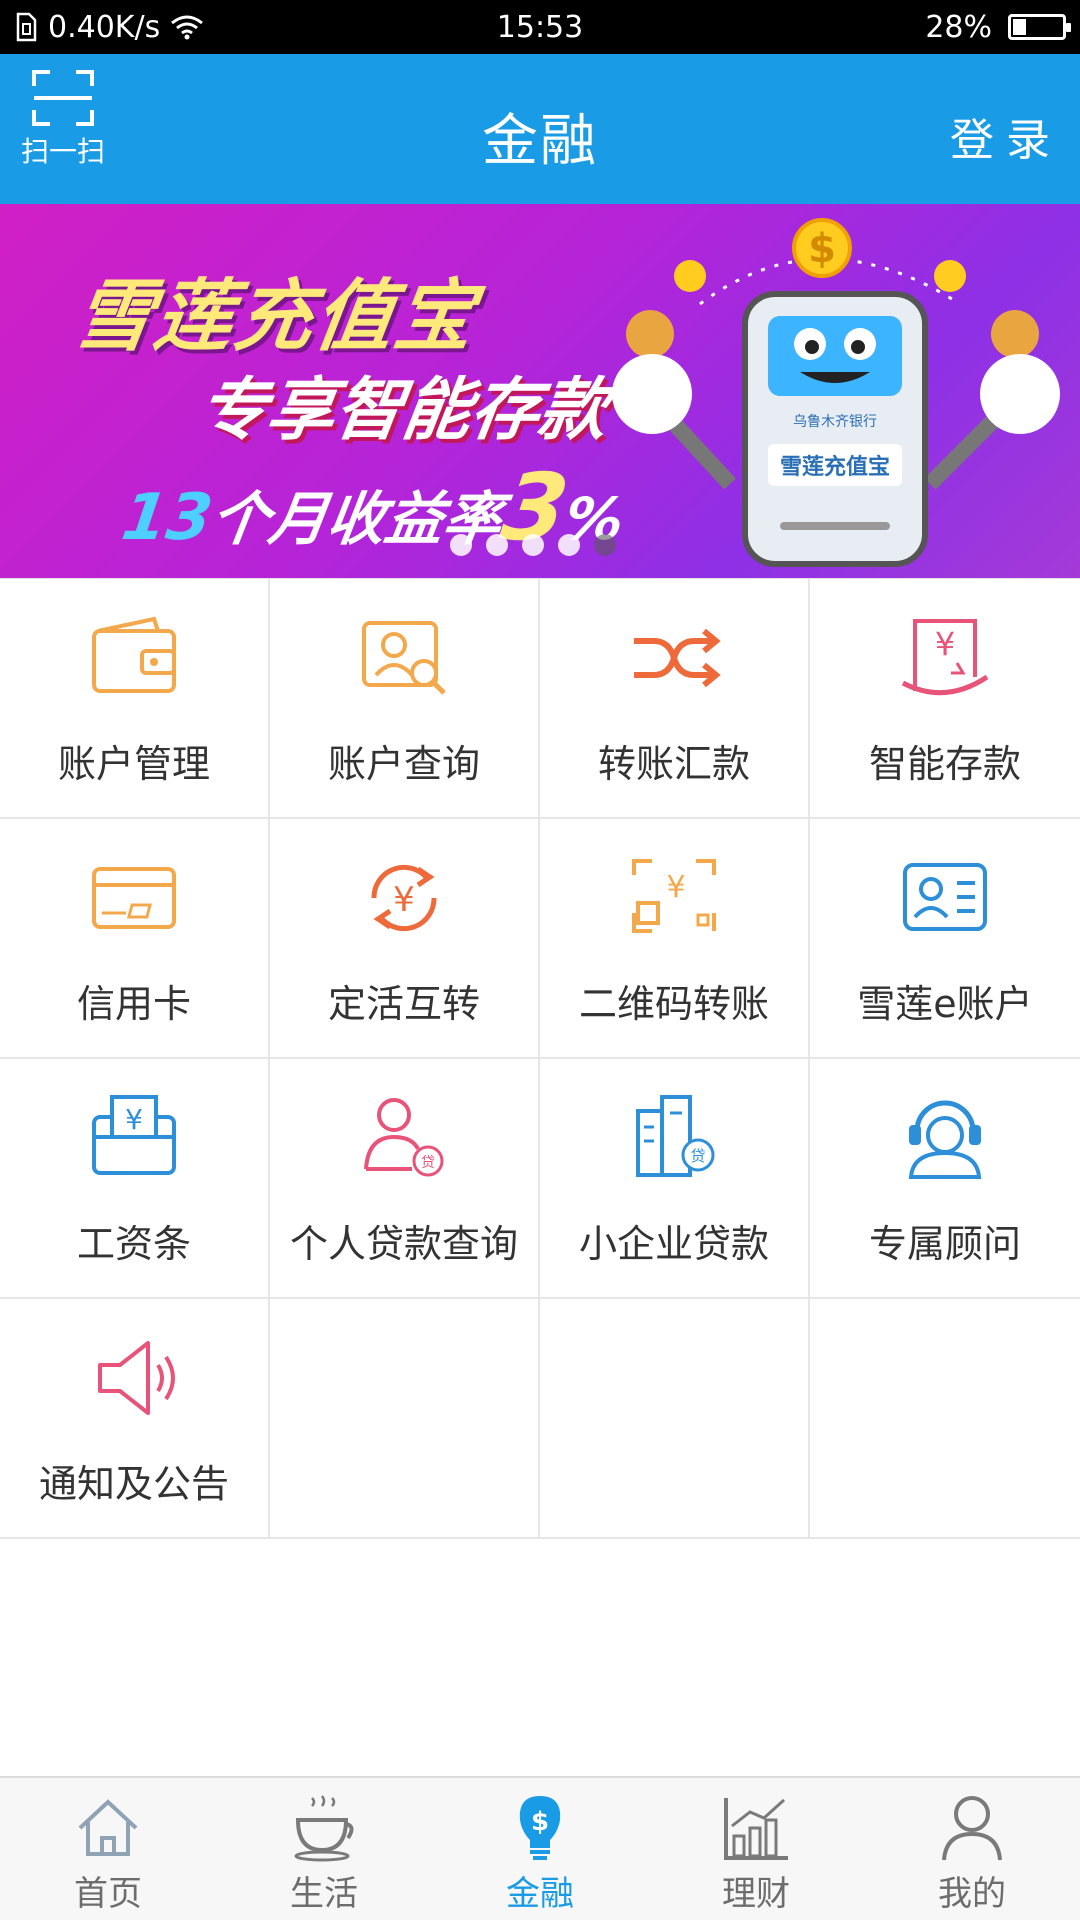 The image size is (1080, 1920). Describe the element at coordinates (108, 1894) in the screenshot. I see `nav-label: 首页` at that location.